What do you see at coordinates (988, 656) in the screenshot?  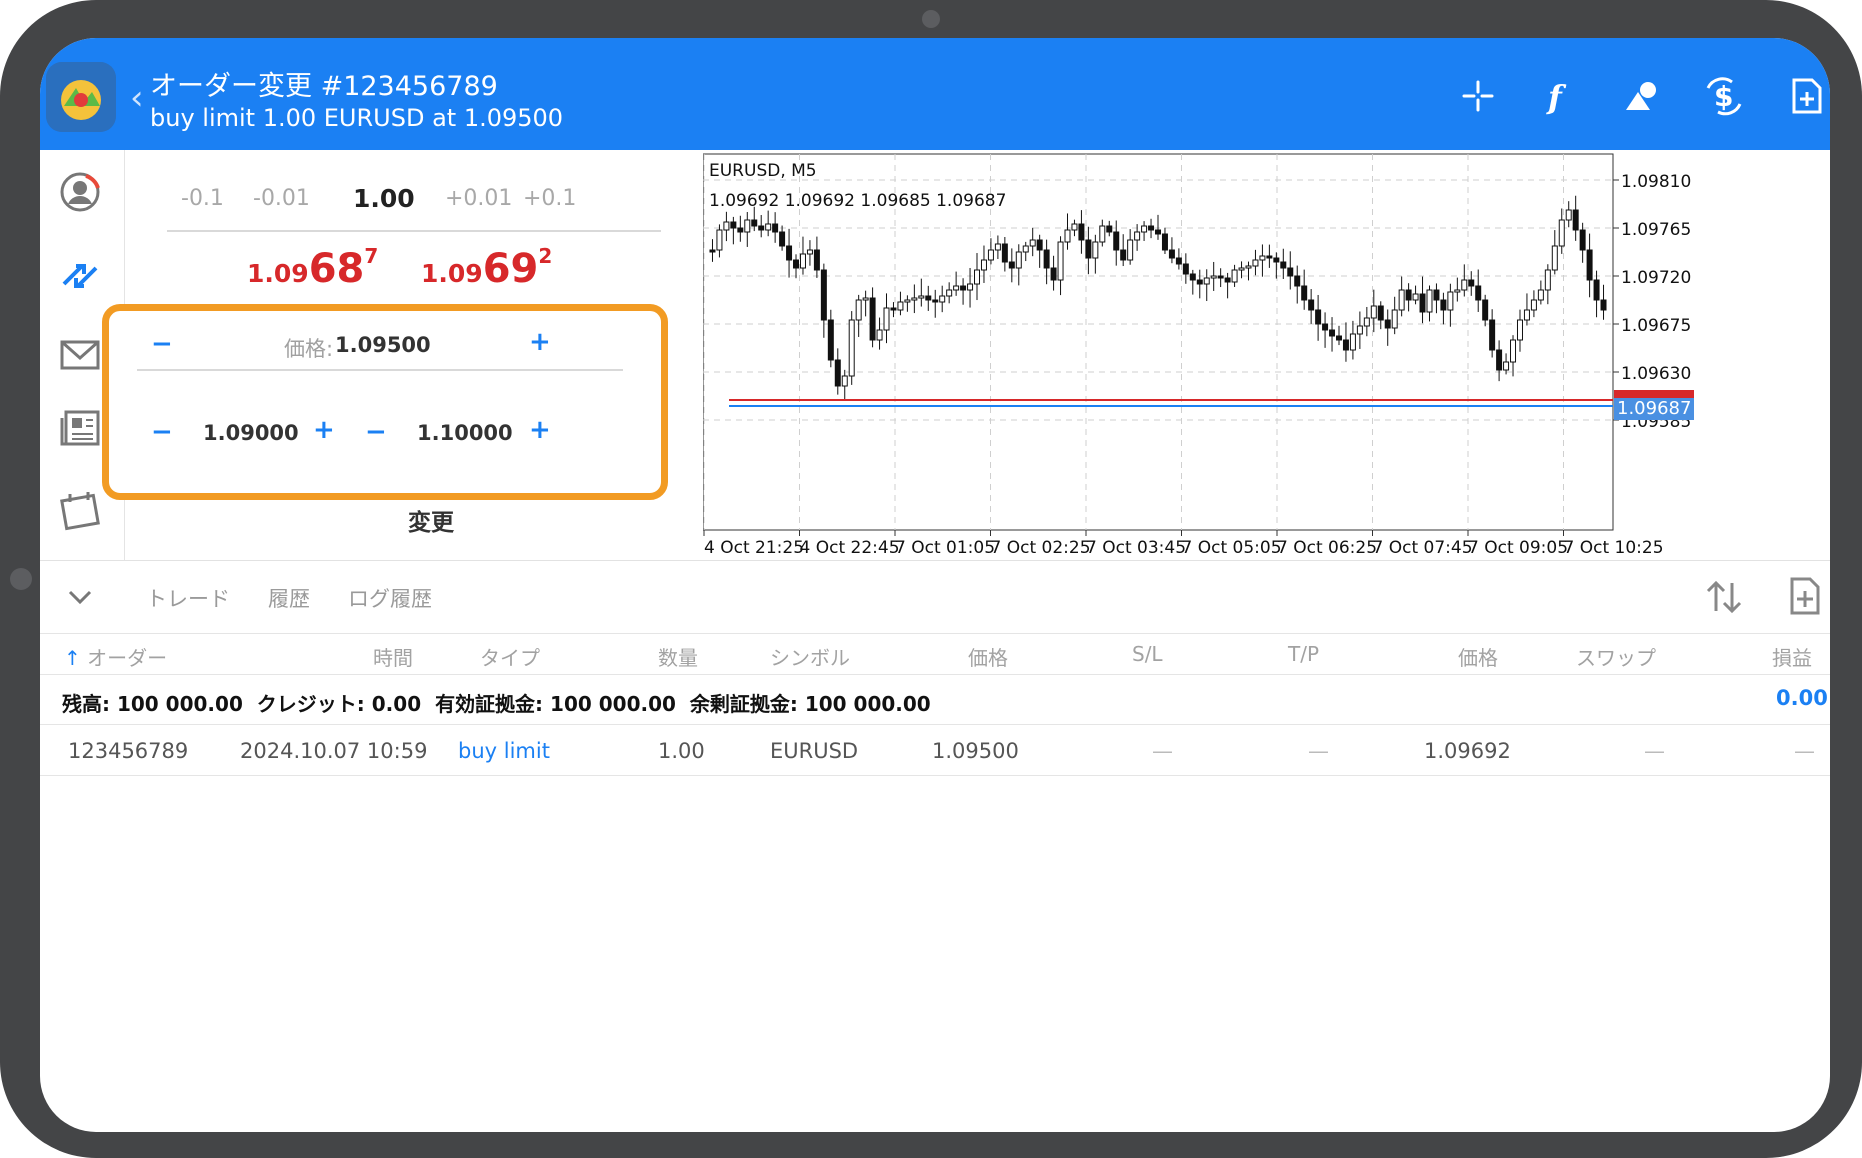 I see `col-price: 価格` at bounding box center [988, 656].